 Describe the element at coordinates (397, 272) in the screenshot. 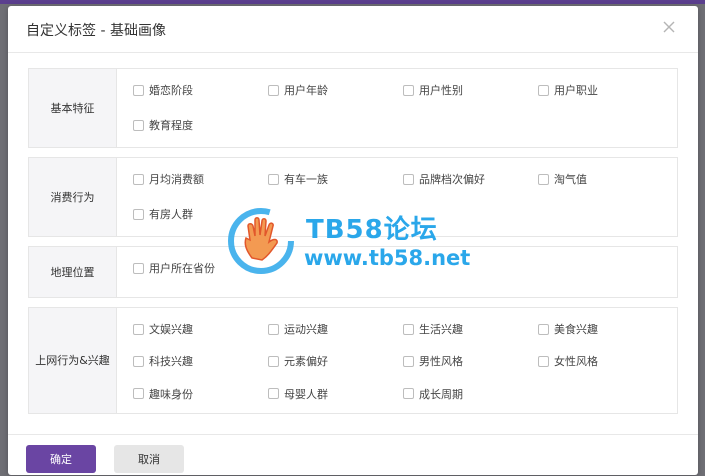

I see `option-list: 用户所在省份` at that location.